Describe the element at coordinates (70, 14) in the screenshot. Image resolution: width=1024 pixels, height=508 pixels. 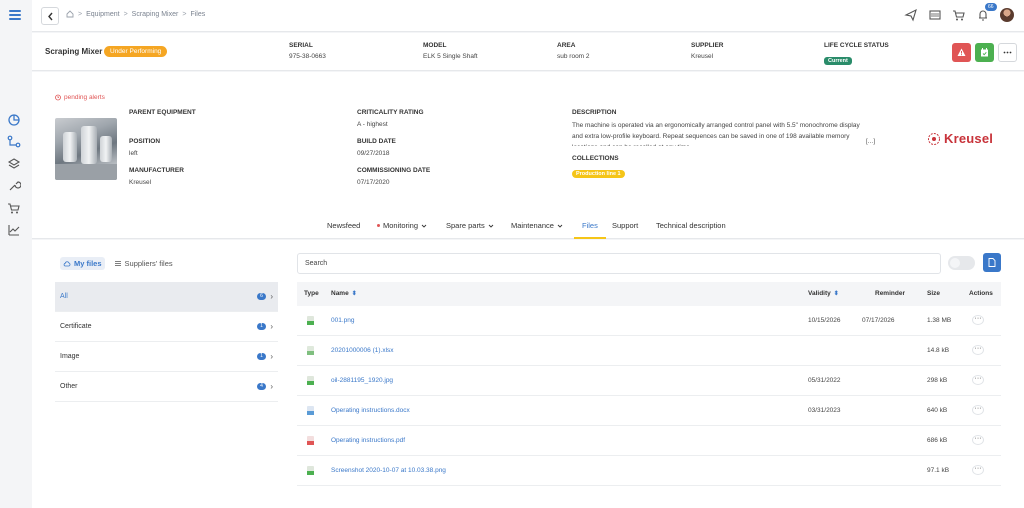
I see `home-icon` at that location.